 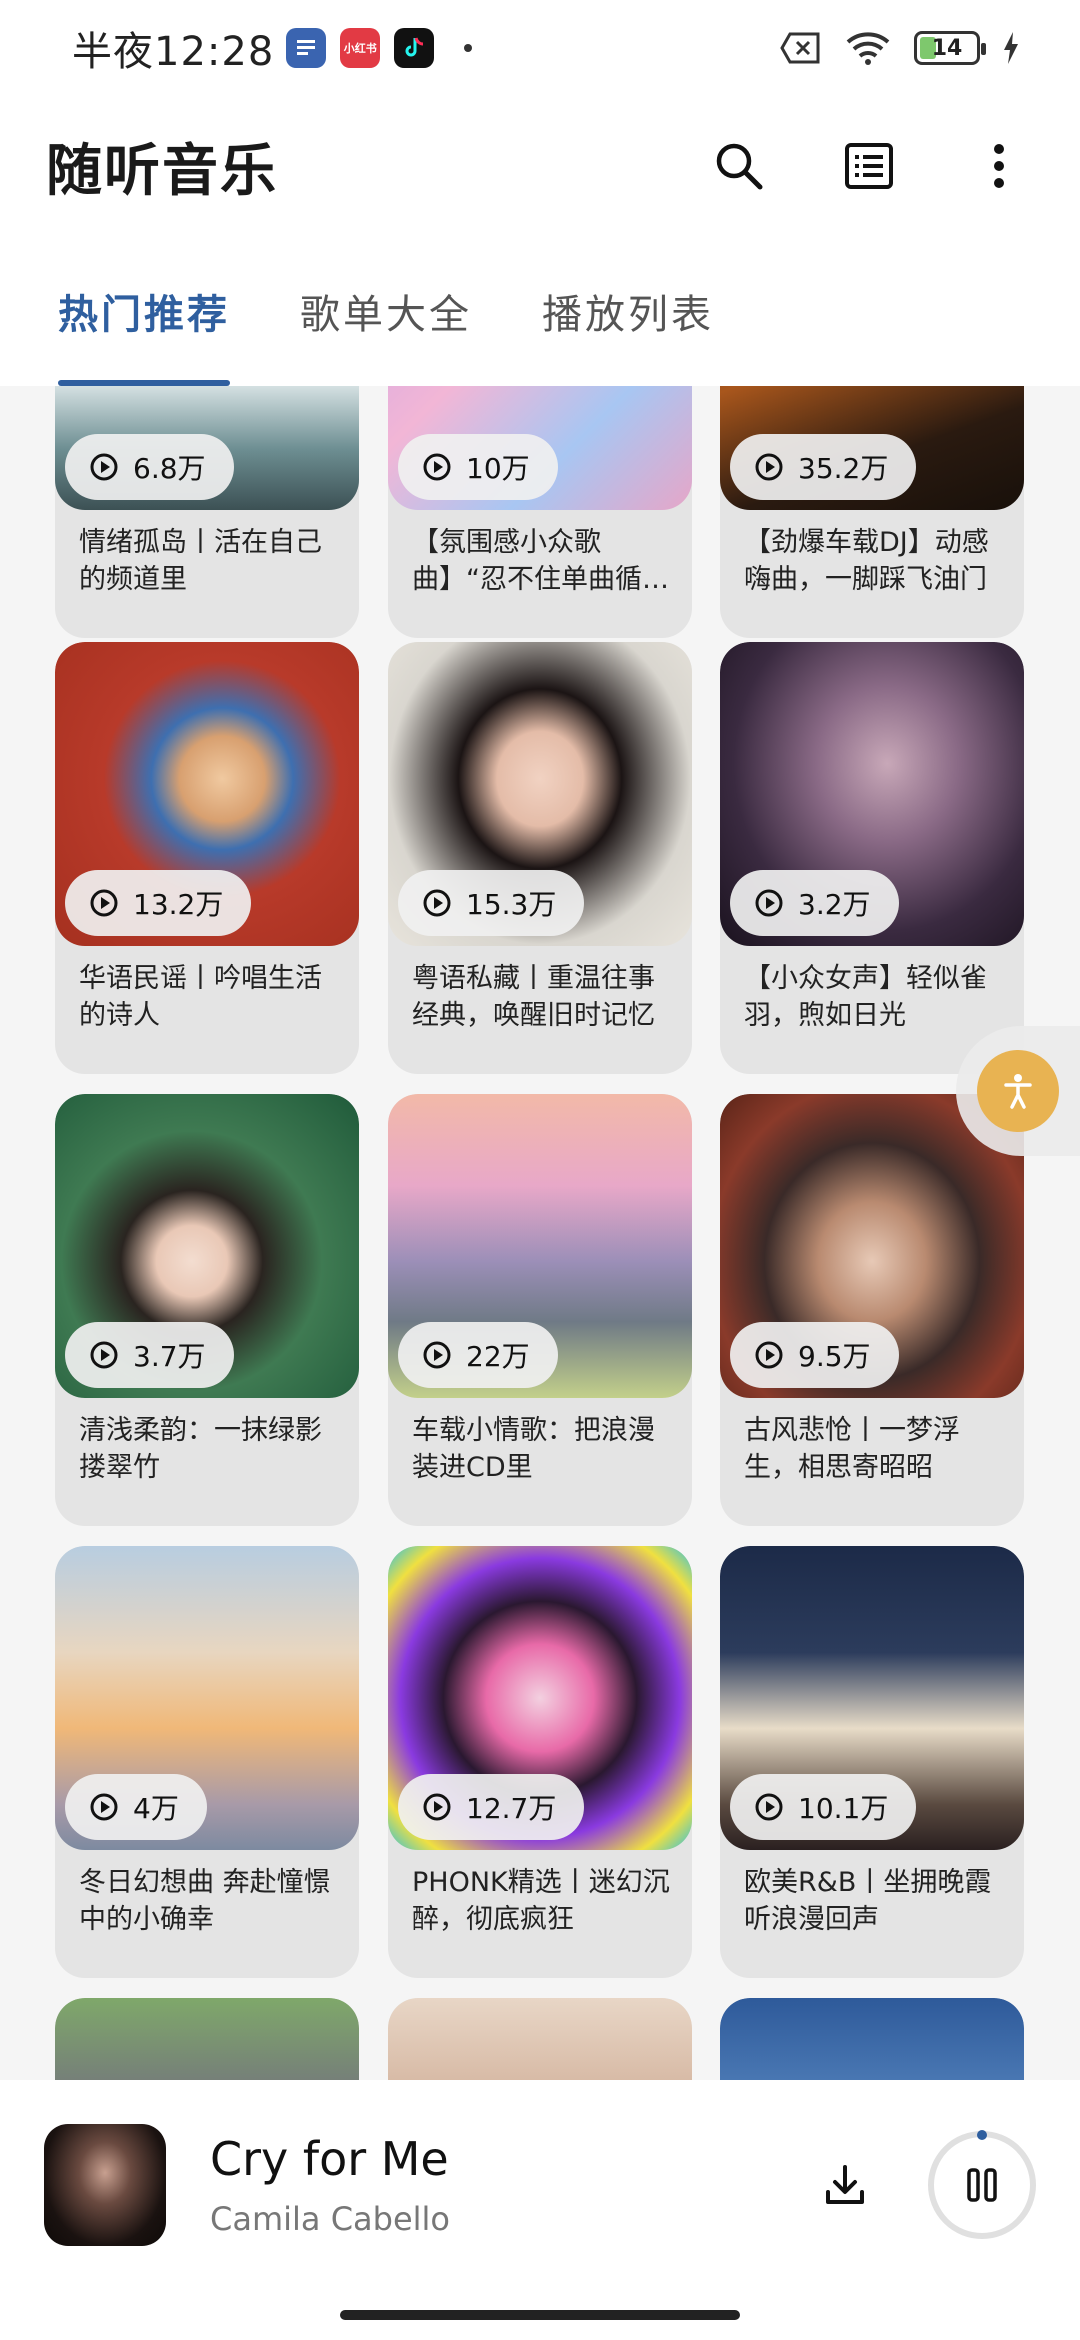 What do you see at coordinates (843, 468) in the screenshot?
I see `play-count: 35.2万` at bounding box center [843, 468].